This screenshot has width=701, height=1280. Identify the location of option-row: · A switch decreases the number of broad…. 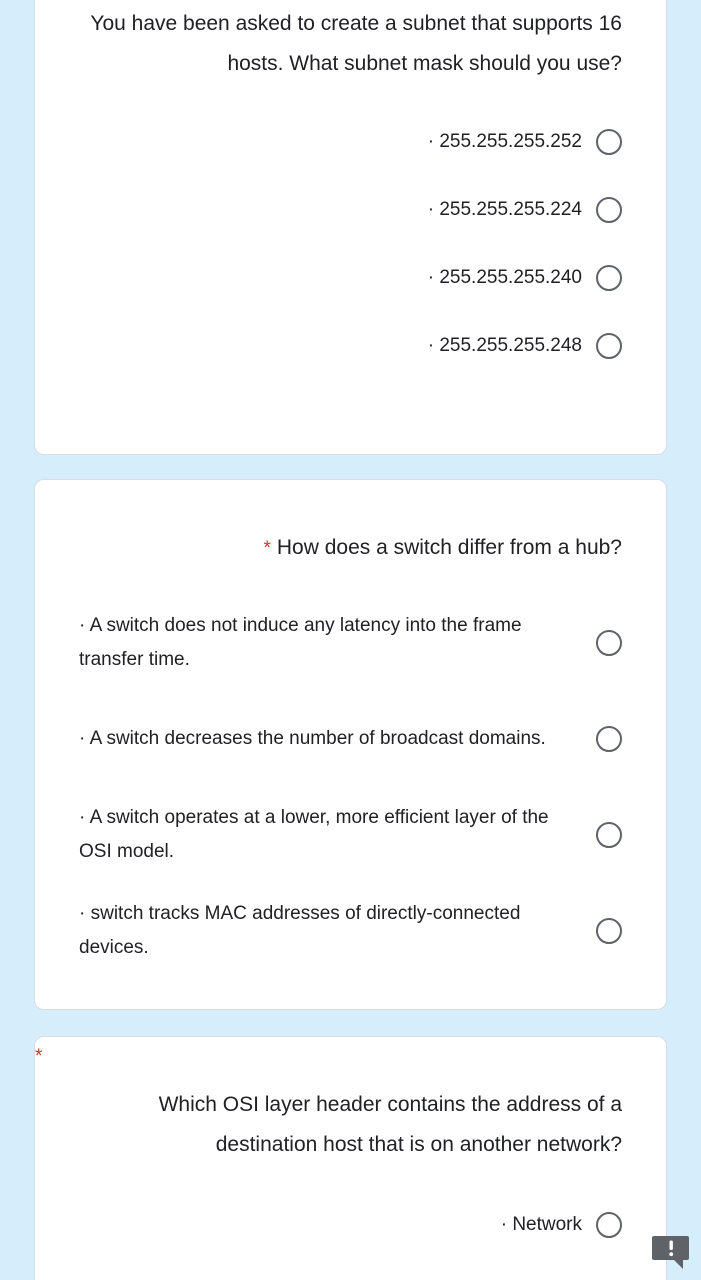
(350, 739).